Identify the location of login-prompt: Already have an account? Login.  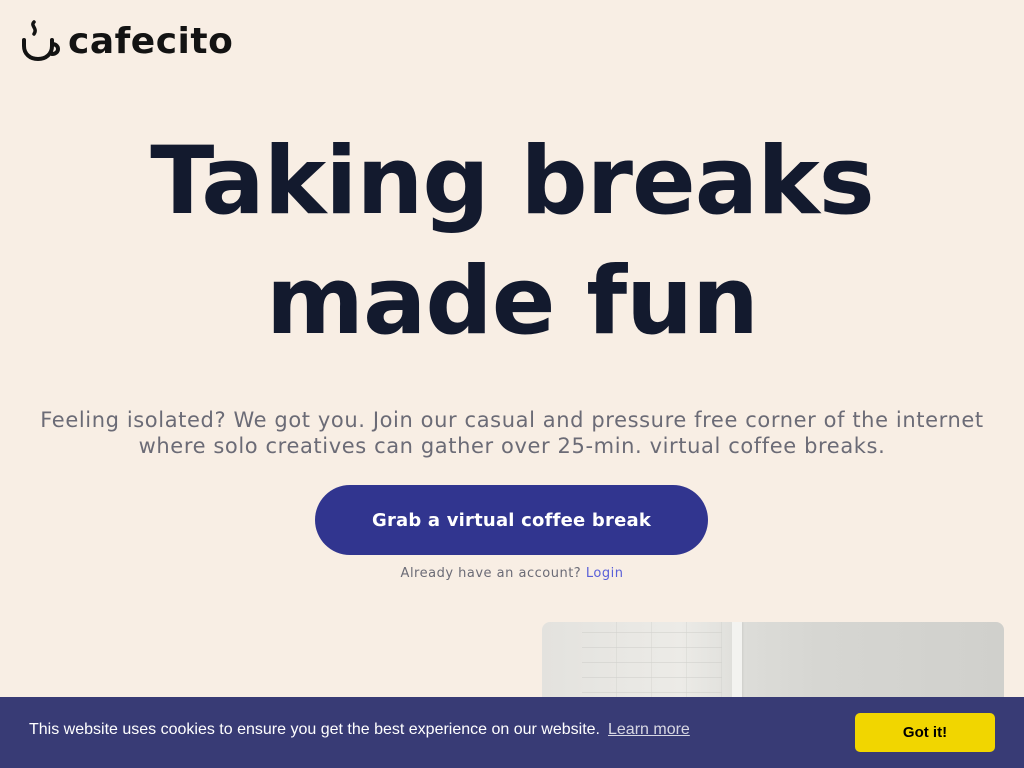
(512, 573).